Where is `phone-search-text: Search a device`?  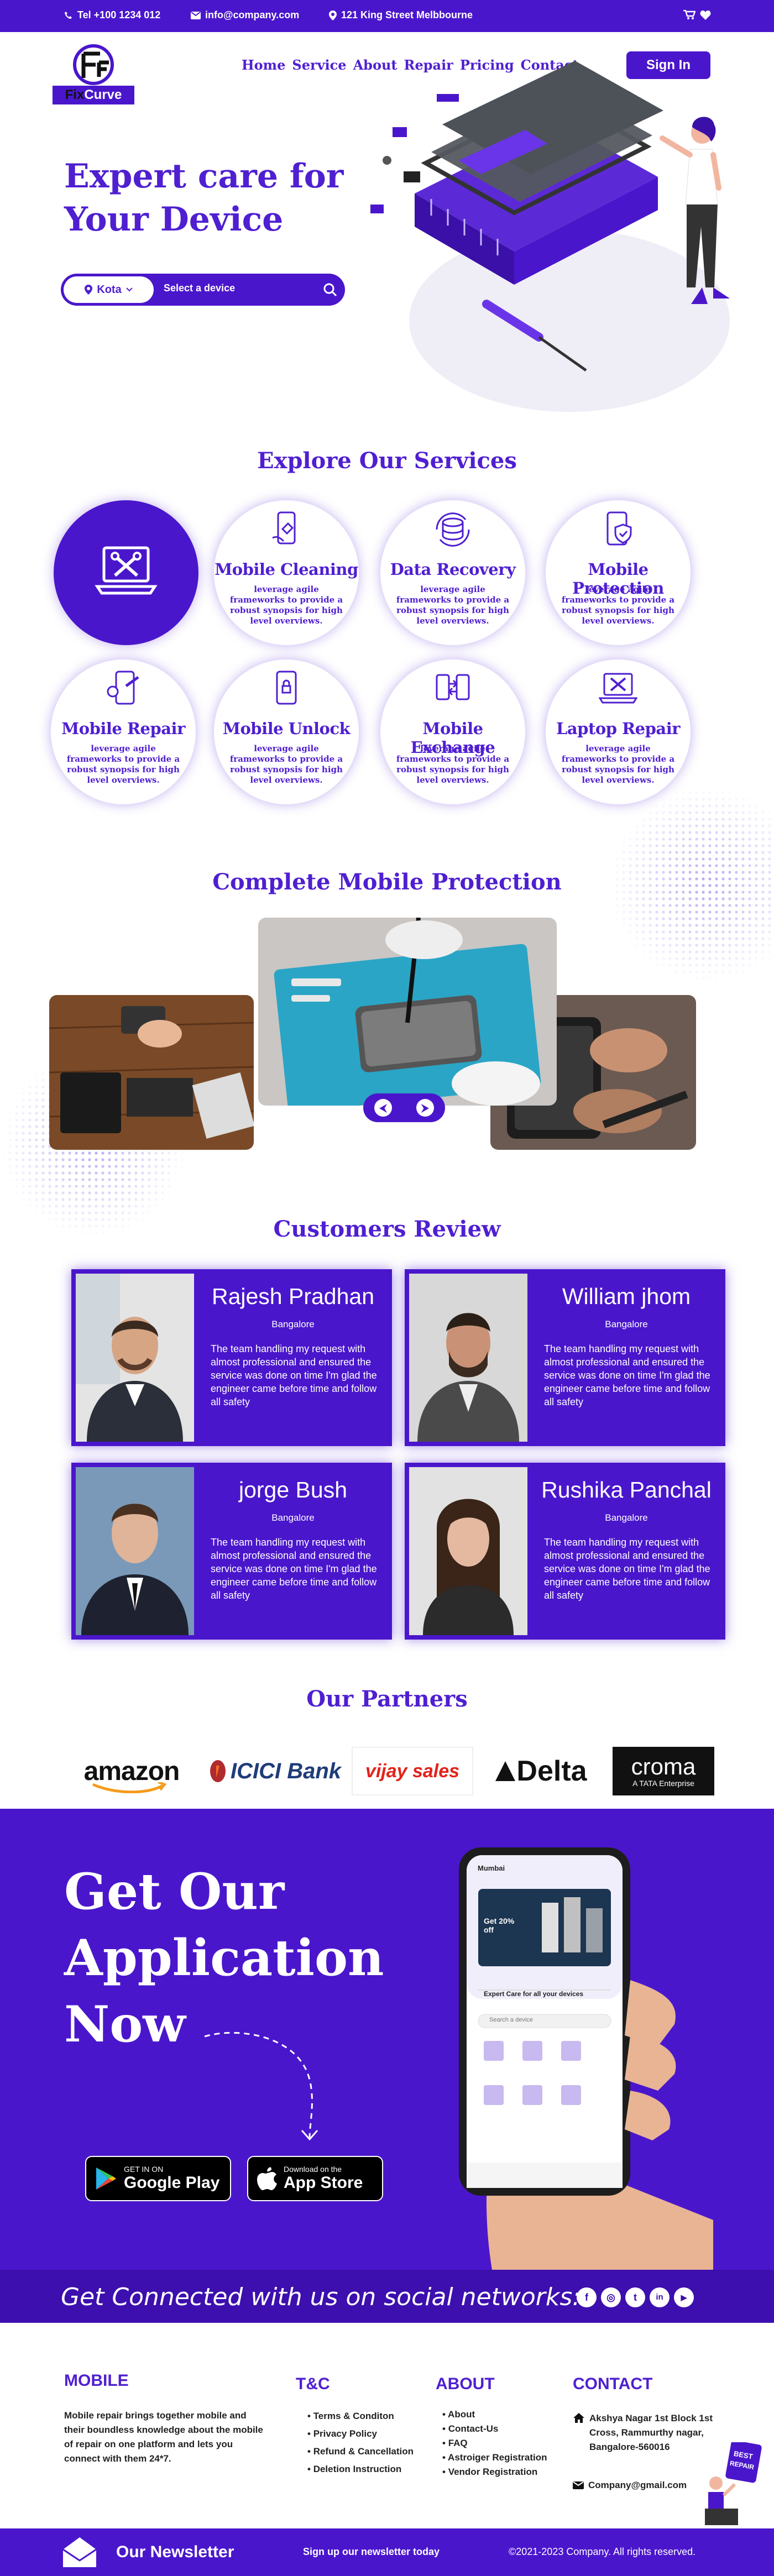 phone-search-text: Search a device is located at coordinates (511, 2020).